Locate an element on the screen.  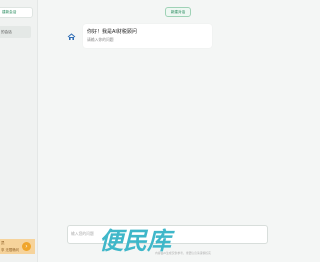
arrow-right-icon: › is located at coordinates (26, 246).